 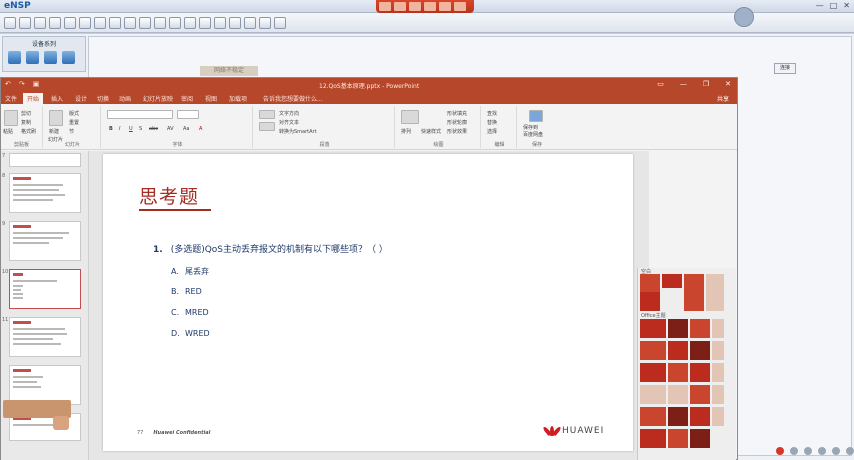 What do you see at coordinates (85, 22) in the screenshot?
I see `redo-icon` at bounding box center [85, 22].